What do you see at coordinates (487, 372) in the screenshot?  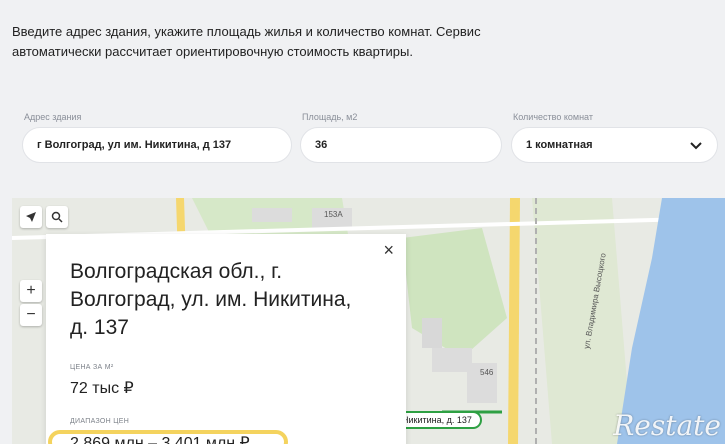 I see `house-number: 546` at bounding box center [487, 372].